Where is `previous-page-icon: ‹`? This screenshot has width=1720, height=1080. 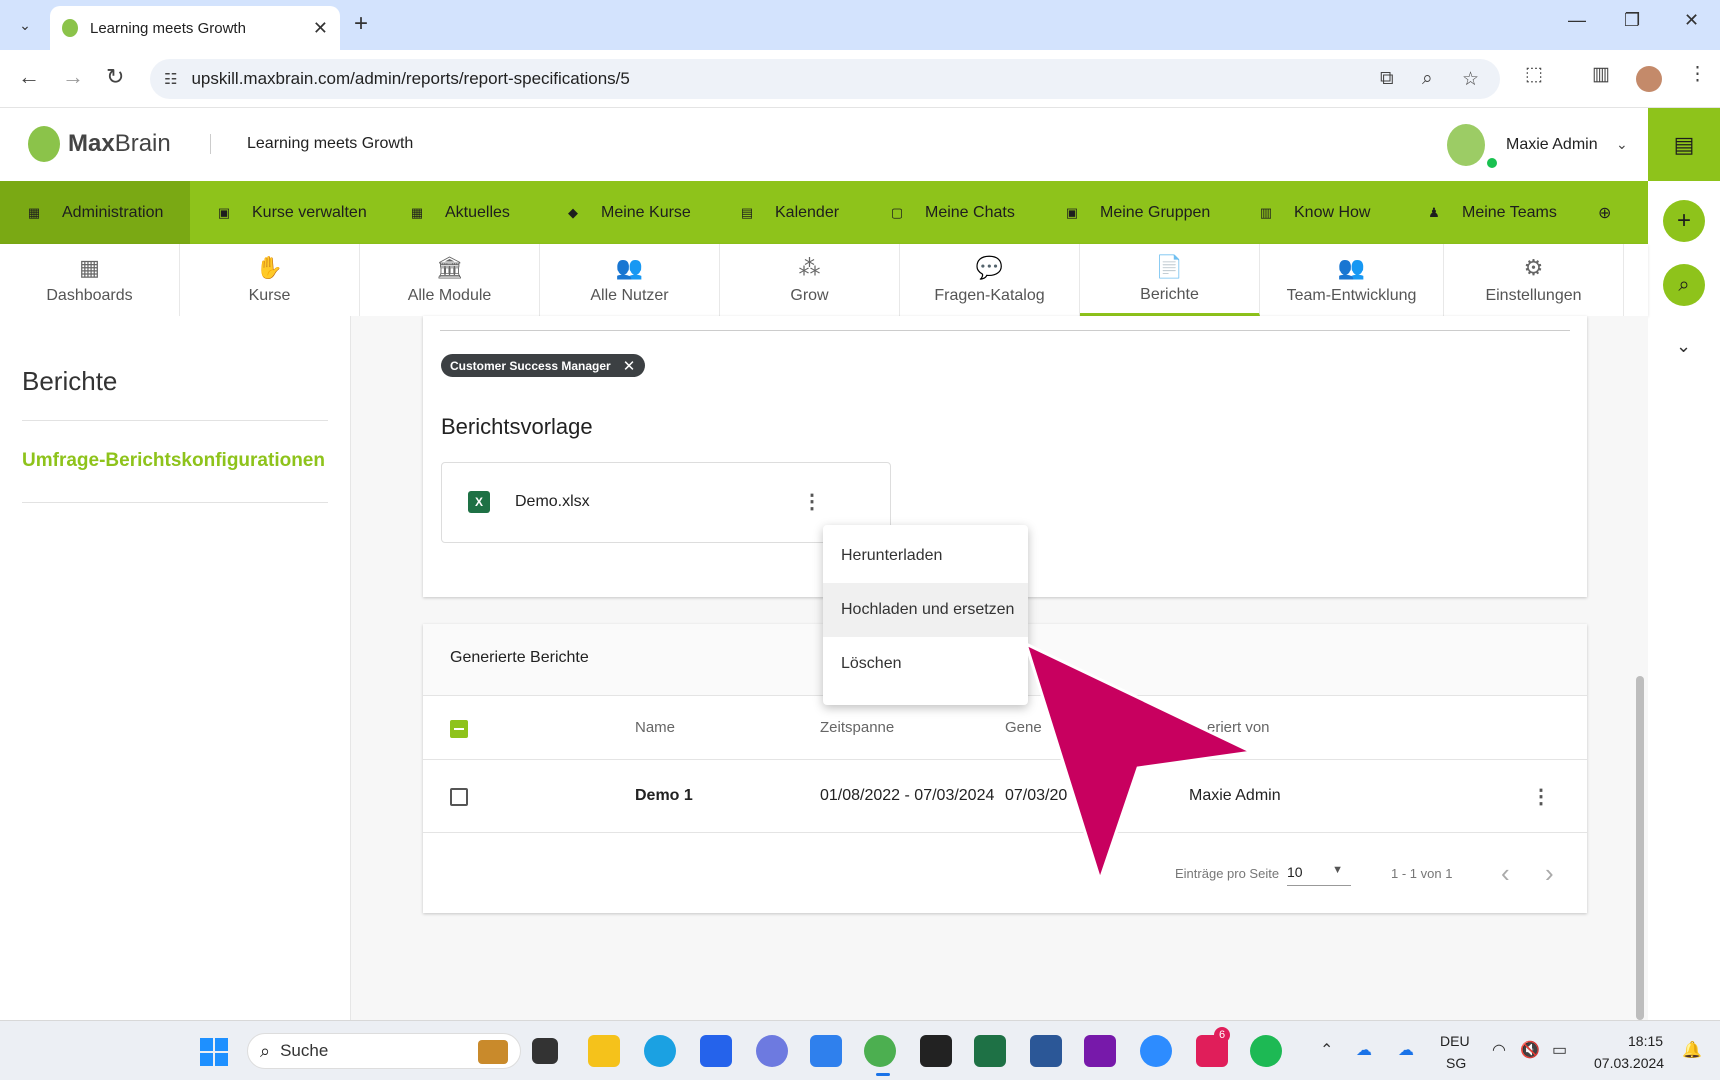
previous-page-icon: ‹ is located at coordinates (1505, 873).